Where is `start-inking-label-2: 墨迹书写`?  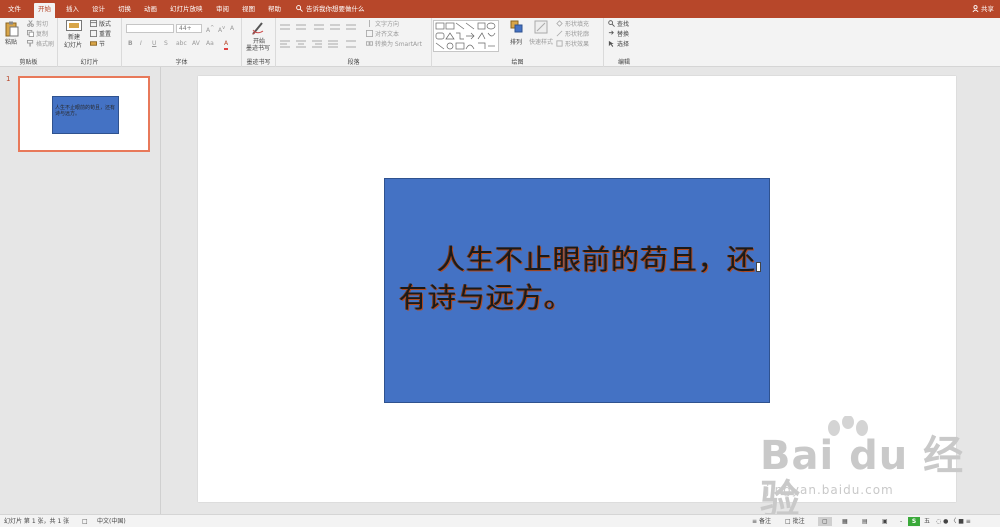 start-inking-label-2: 墨迹书写 is located at coordinates (258, 48).